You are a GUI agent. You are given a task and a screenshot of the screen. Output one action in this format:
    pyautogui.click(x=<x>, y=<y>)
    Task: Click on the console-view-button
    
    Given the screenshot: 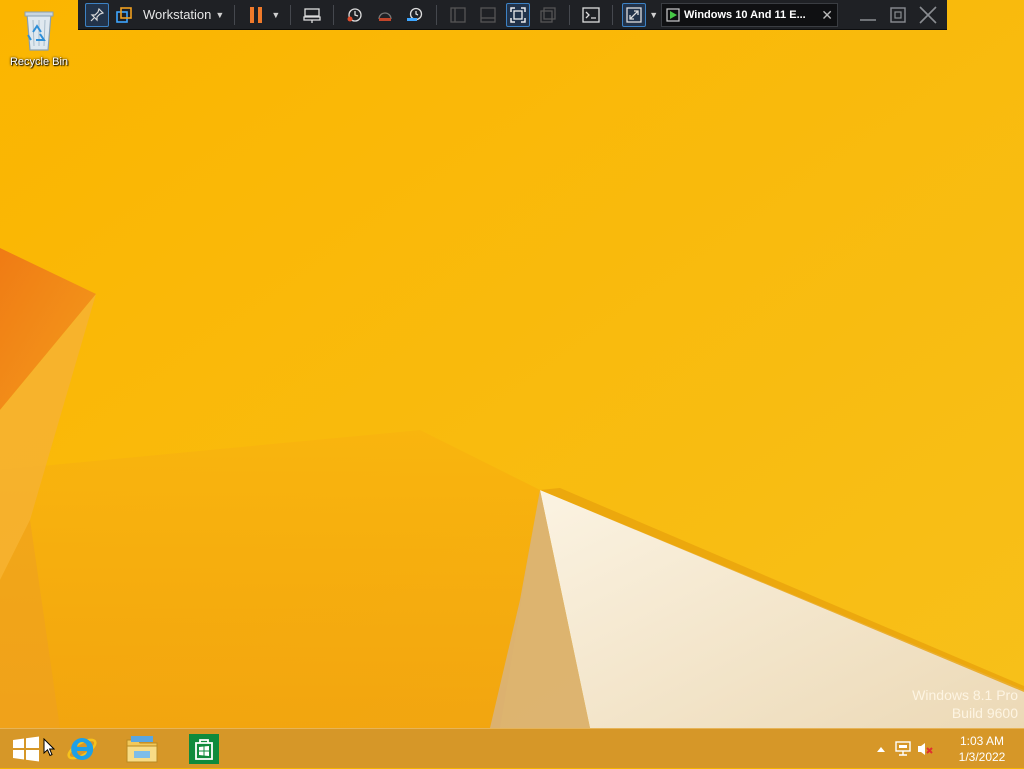 What is the action you would take?
    pyautogui.click(x=591, y=15)
    